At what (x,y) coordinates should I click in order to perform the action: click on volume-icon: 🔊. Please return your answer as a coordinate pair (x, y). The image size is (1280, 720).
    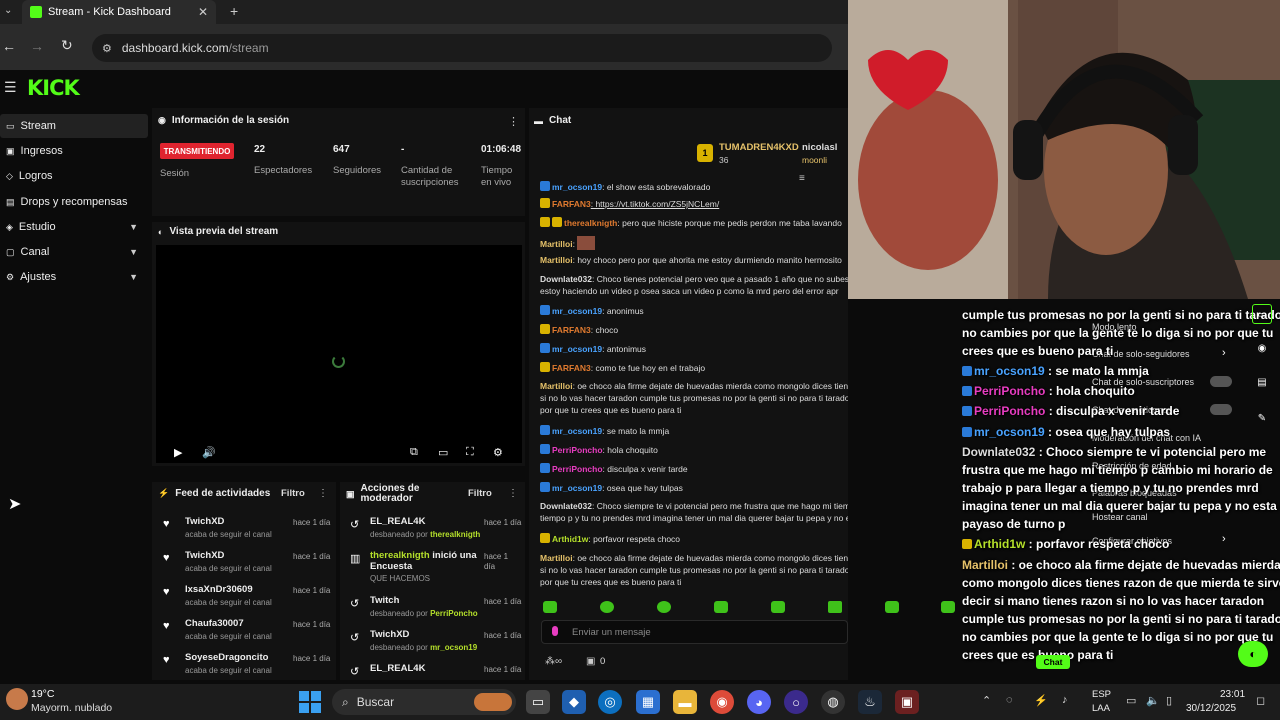
    Looking at the image, I should click on (209, 452).